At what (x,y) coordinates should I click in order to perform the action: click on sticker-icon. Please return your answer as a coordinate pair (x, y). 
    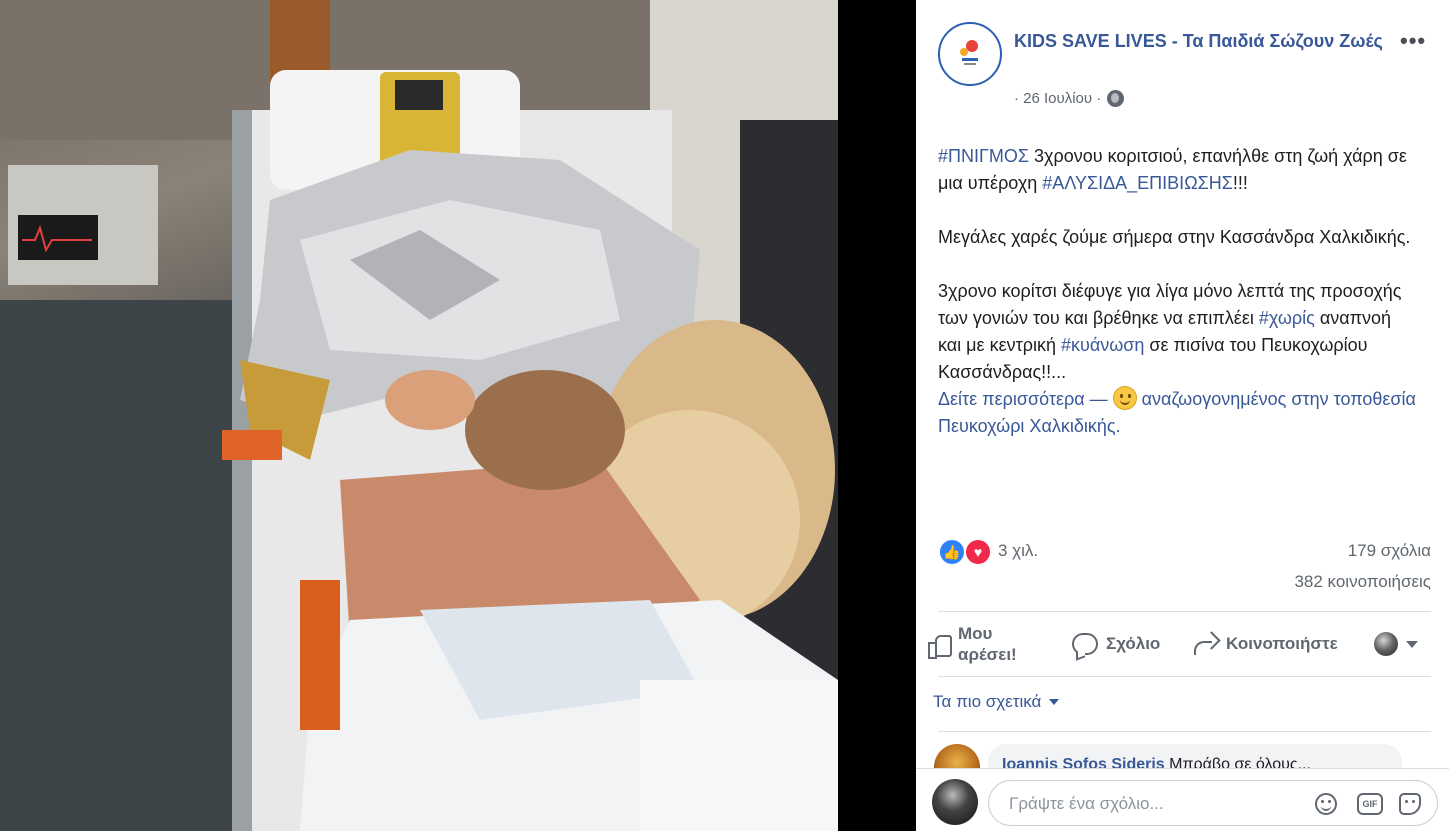
    Looking at the image, I should click on (1410, 804).